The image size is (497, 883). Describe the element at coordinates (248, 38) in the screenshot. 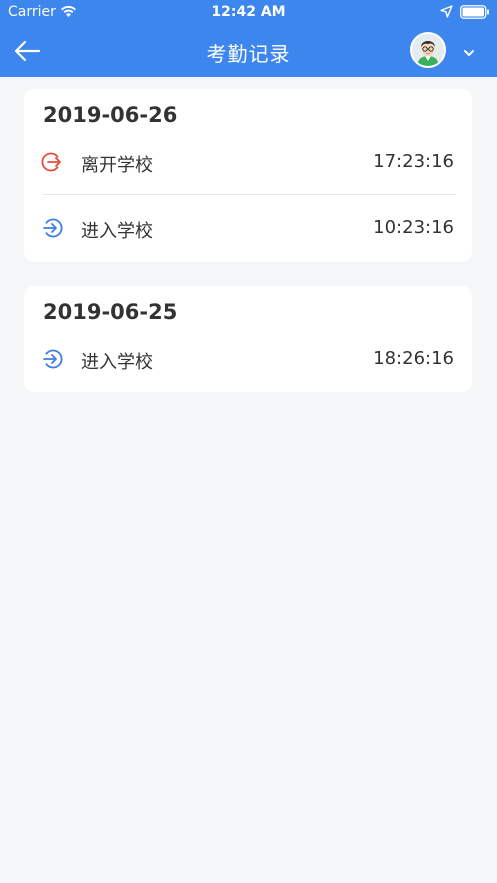

I see `app-header: Carrier 12:42 AM 考勤记录` at that location.